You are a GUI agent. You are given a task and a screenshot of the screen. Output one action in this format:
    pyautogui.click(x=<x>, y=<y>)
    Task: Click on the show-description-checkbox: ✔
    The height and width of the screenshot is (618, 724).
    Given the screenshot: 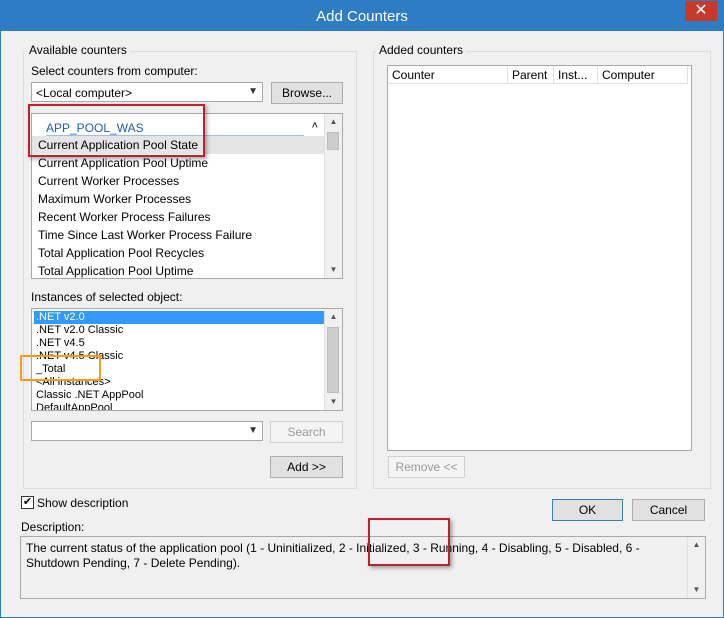 What is the action you would take?
    pyautogui.click(x=27, y=502)
    